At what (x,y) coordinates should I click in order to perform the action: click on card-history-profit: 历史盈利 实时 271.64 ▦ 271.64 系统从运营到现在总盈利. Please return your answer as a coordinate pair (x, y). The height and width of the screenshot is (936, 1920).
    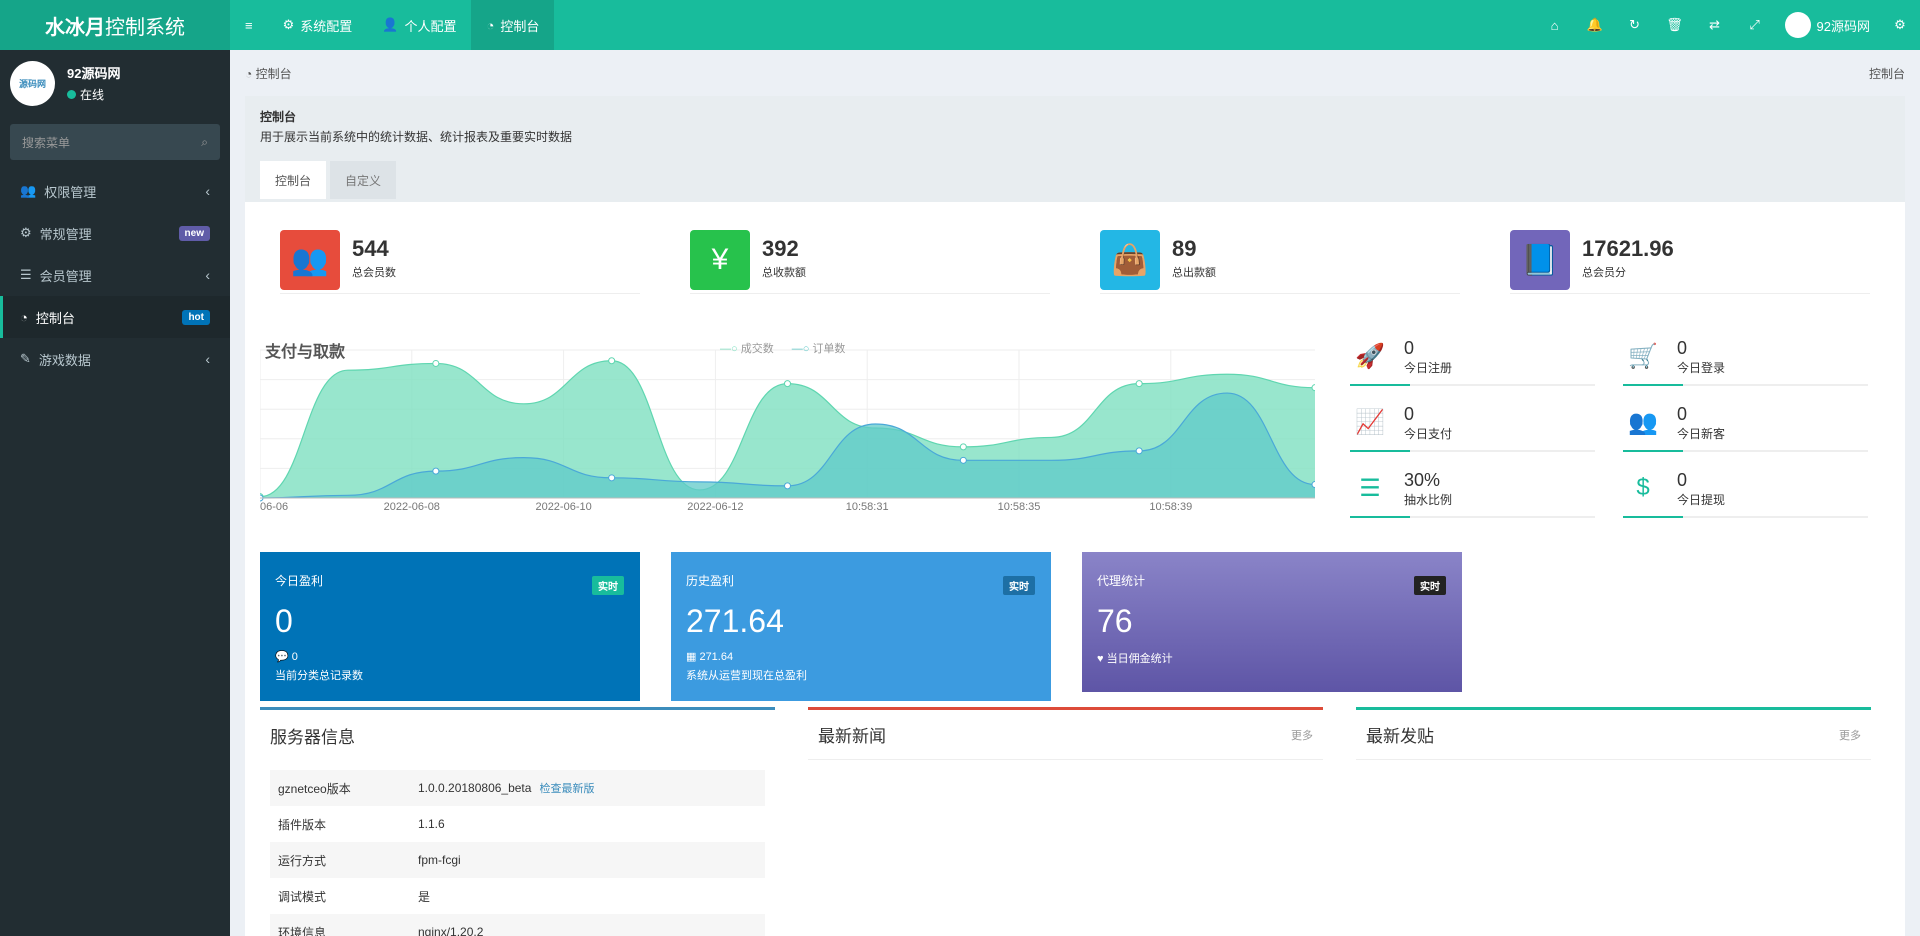
    Looking at the image, I should click on (861, 626).